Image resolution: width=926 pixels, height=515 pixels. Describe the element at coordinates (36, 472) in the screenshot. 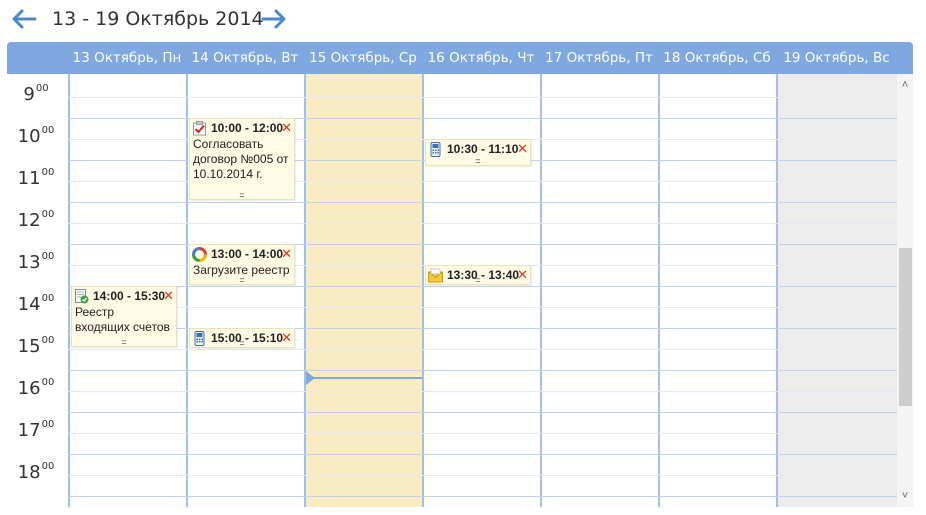

I see `hour-label: 1800` at that location.